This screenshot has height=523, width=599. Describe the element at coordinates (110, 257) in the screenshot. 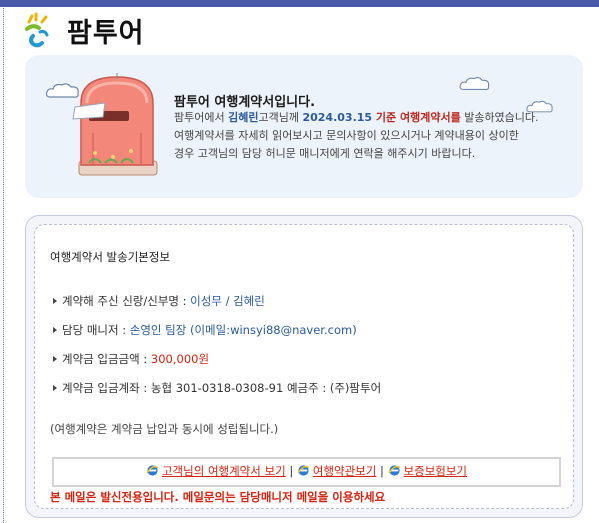

I see `info-title: 여행계약서 발송기본정보` at that location.